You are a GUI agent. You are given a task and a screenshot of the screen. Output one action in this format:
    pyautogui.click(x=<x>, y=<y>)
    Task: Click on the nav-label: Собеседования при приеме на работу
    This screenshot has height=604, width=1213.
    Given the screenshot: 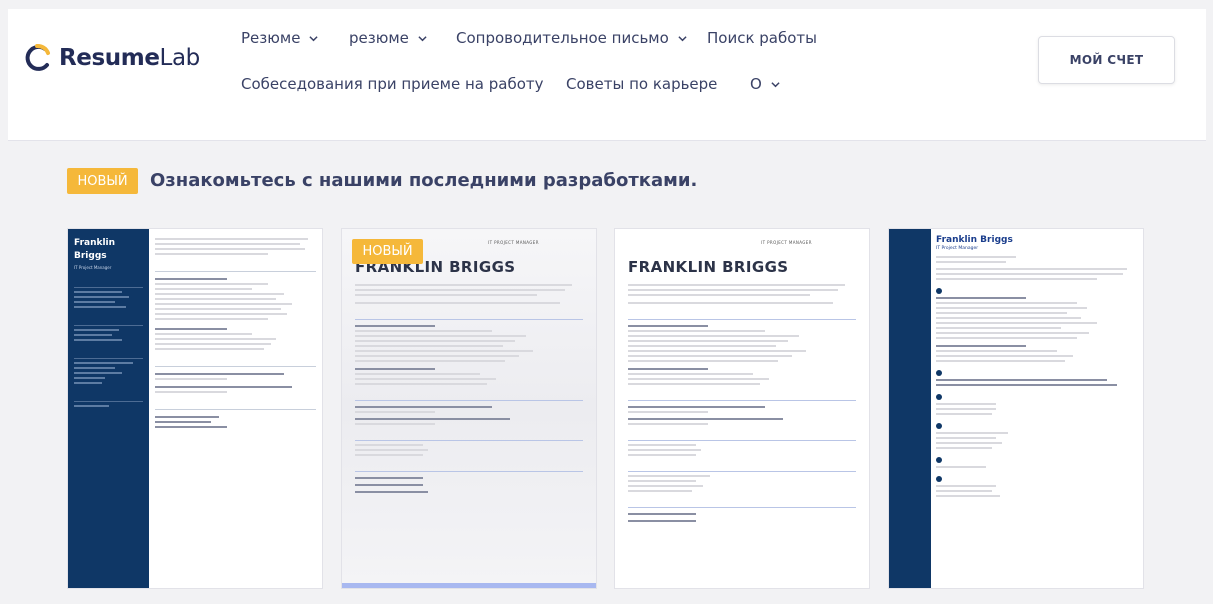 What is the action you would take?
    pyautogui.click(x=392, y=84)
    